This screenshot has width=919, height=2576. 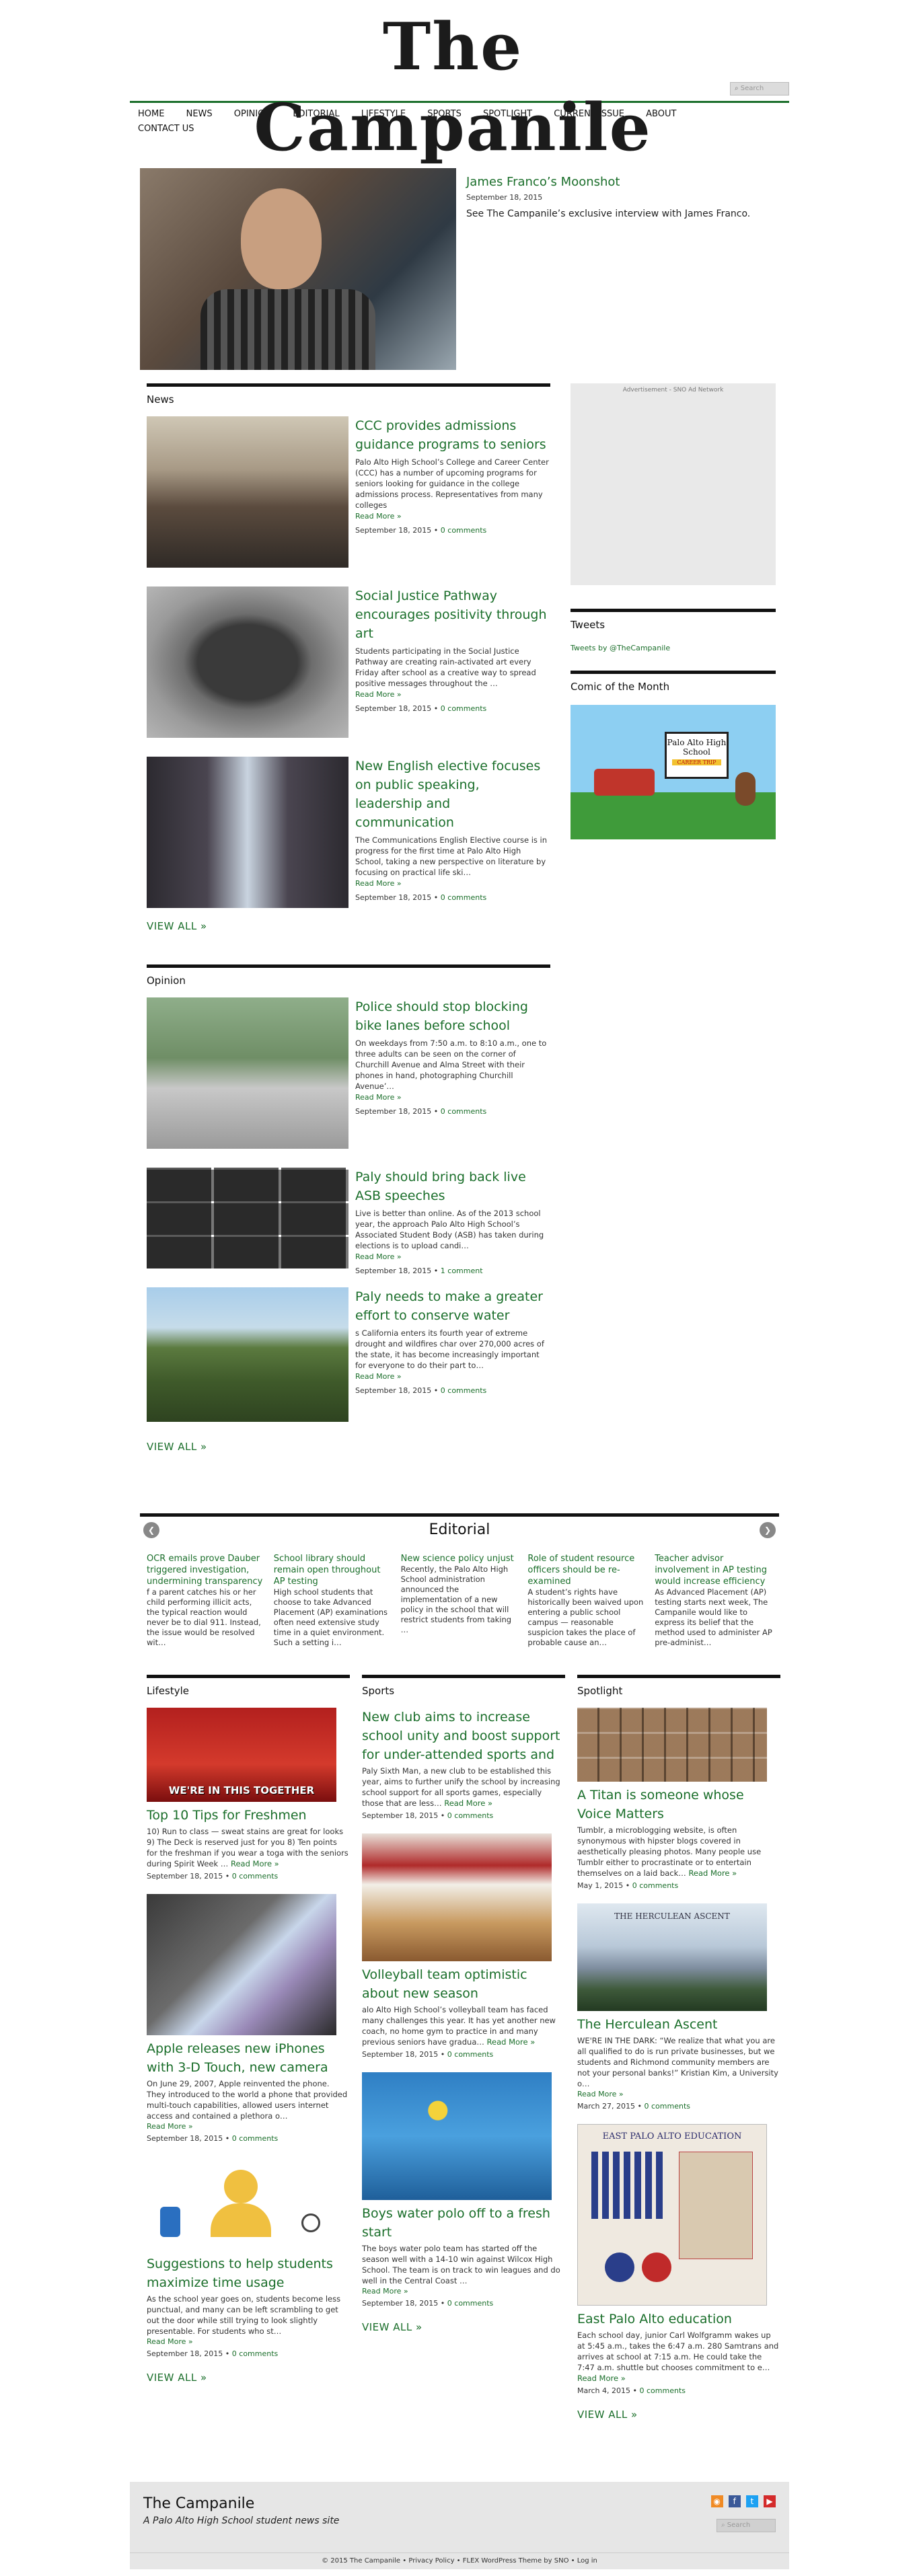 What do you see at coordinates (672, 2215) in the screenshot?
I see `spotlight-image: EAST PALO ALTO EDUCATION` at bounding box center [672, 2215].